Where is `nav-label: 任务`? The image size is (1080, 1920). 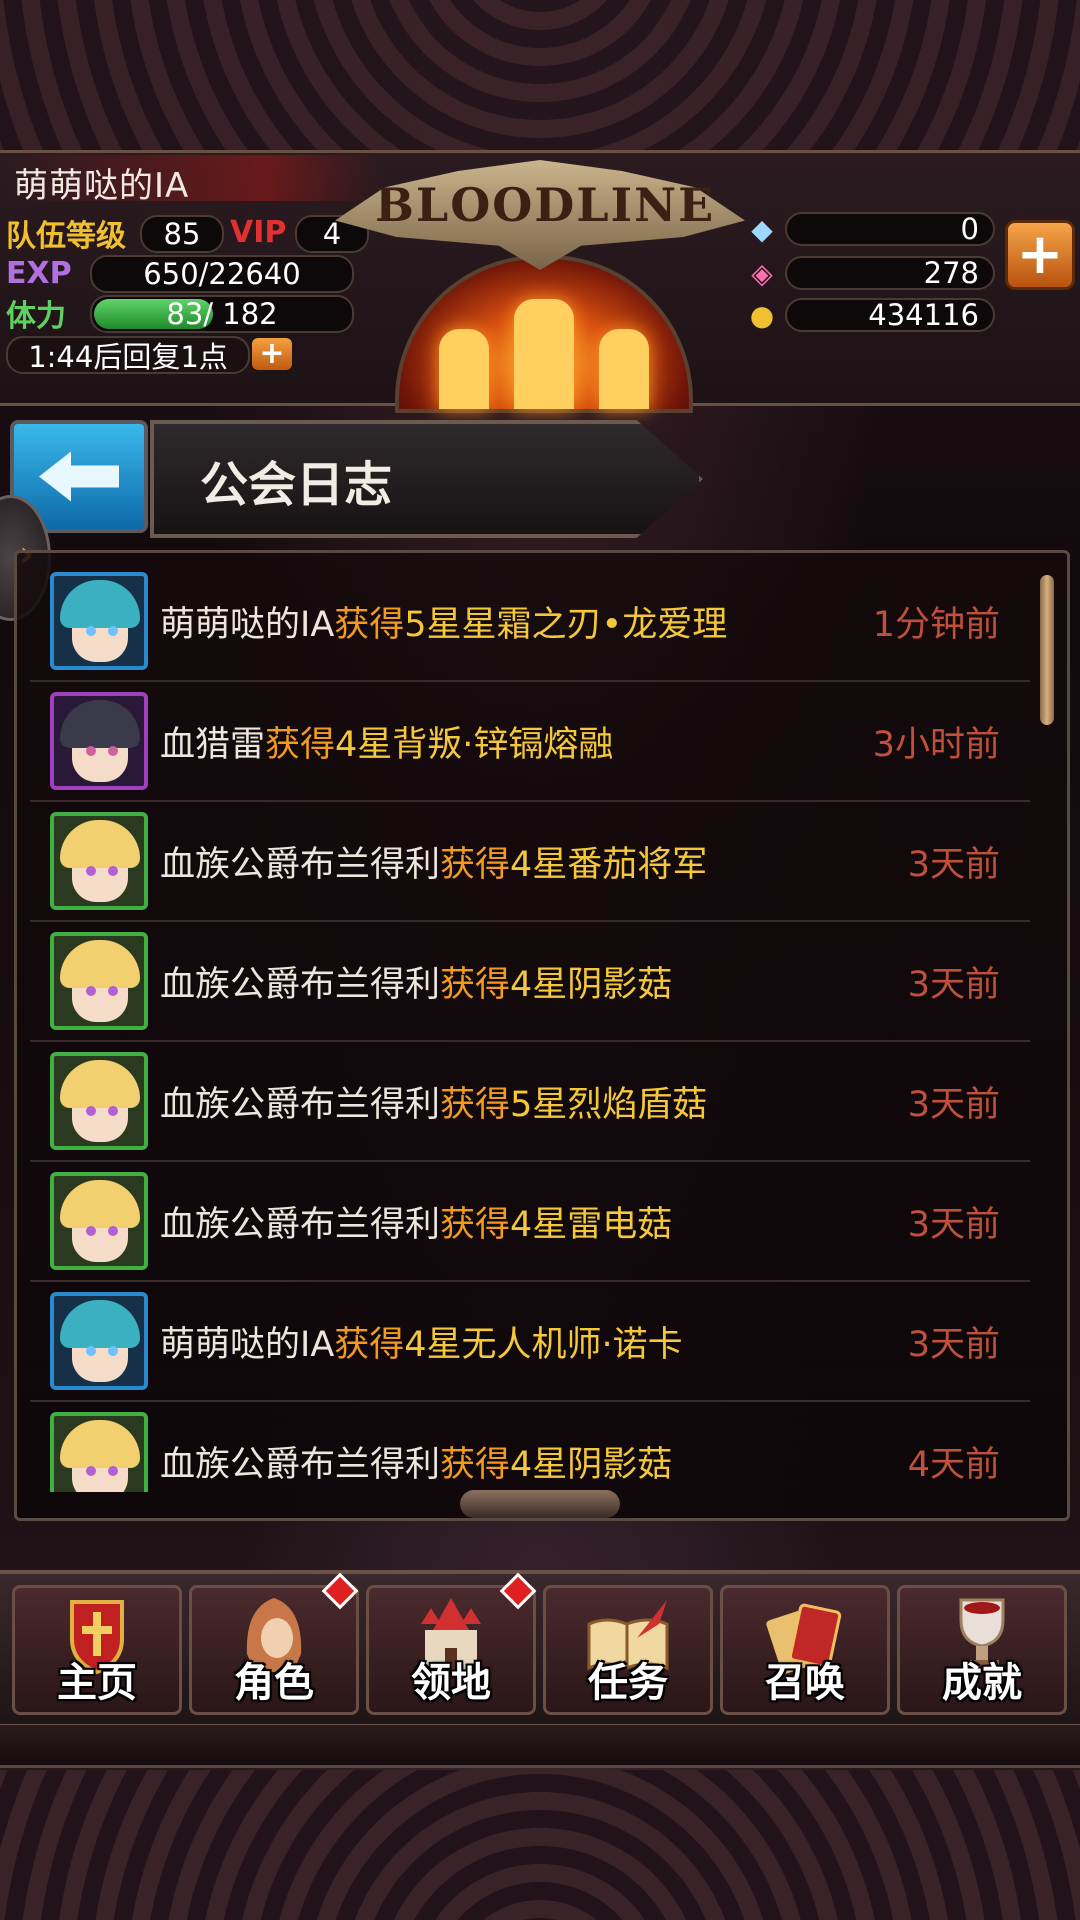
nav-label: 任务 is located at coordinates (628, 1683).